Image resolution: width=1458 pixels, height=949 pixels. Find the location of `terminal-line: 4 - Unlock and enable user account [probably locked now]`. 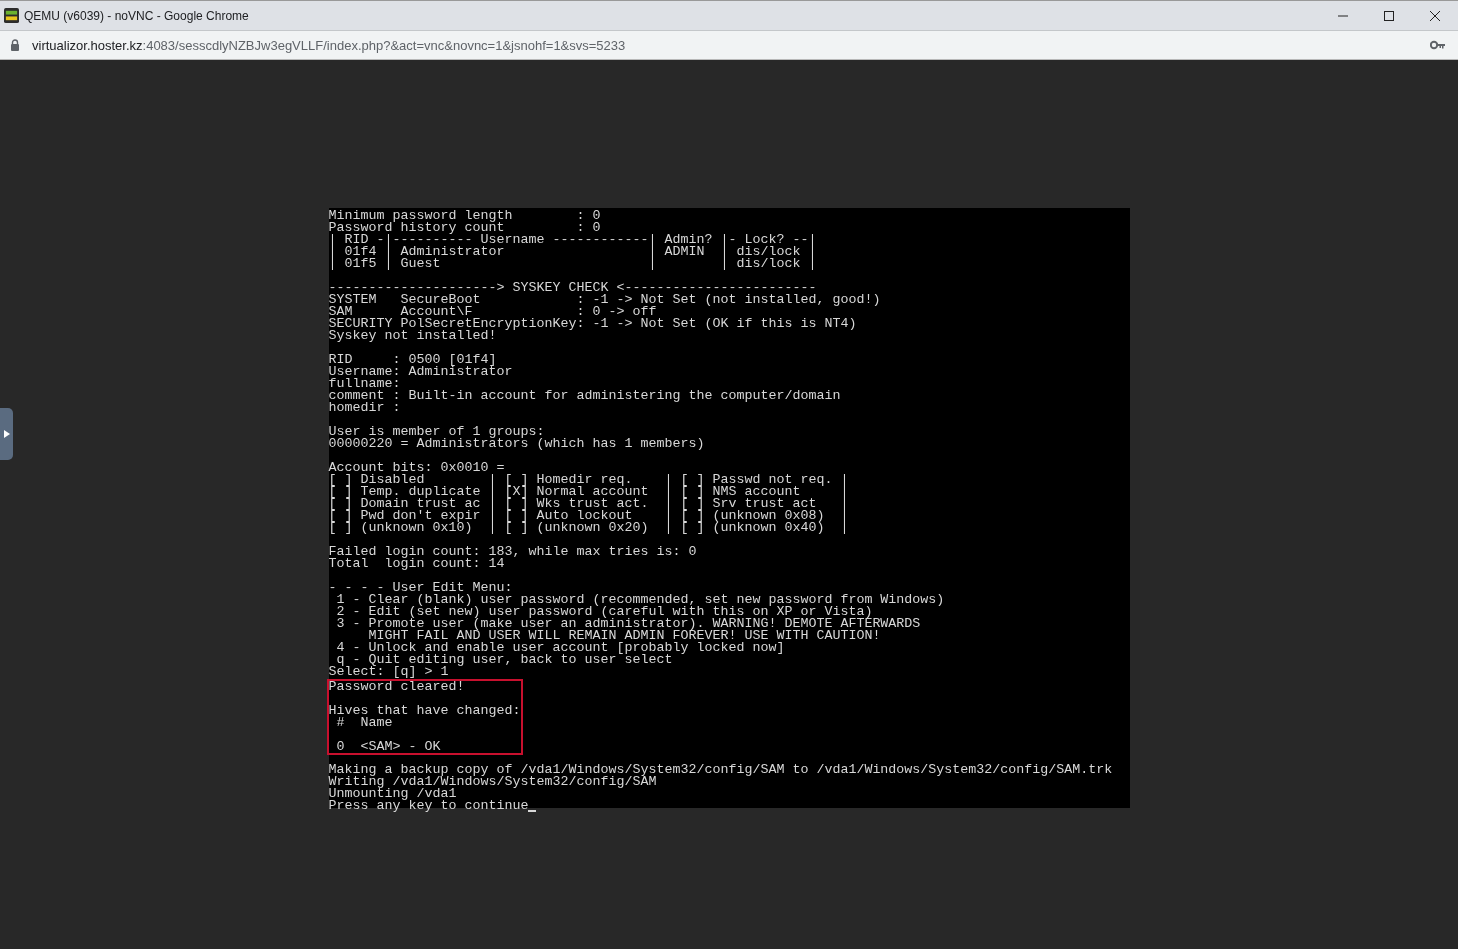

terminal-line: 4 - Unlock and enable user account [probably locked now] is located at coordinates (560, 647).